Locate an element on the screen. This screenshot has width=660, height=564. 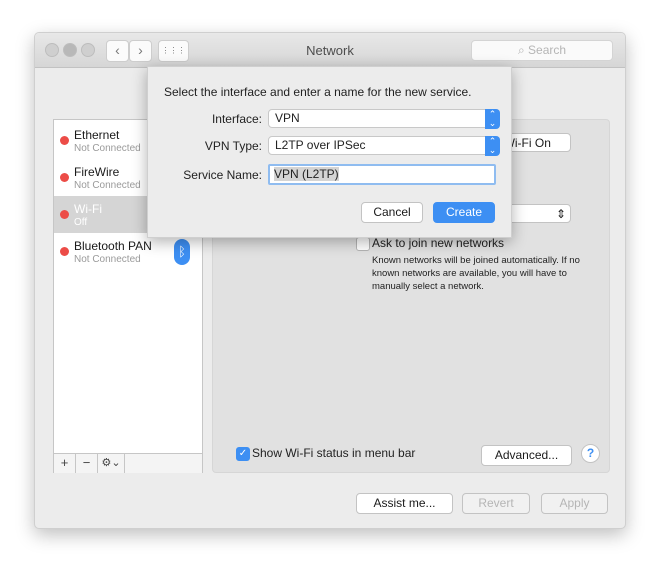
vpn-type-popup: L2TP over IPSec ⌃ ⌄ is located at coordinates (384, 146).